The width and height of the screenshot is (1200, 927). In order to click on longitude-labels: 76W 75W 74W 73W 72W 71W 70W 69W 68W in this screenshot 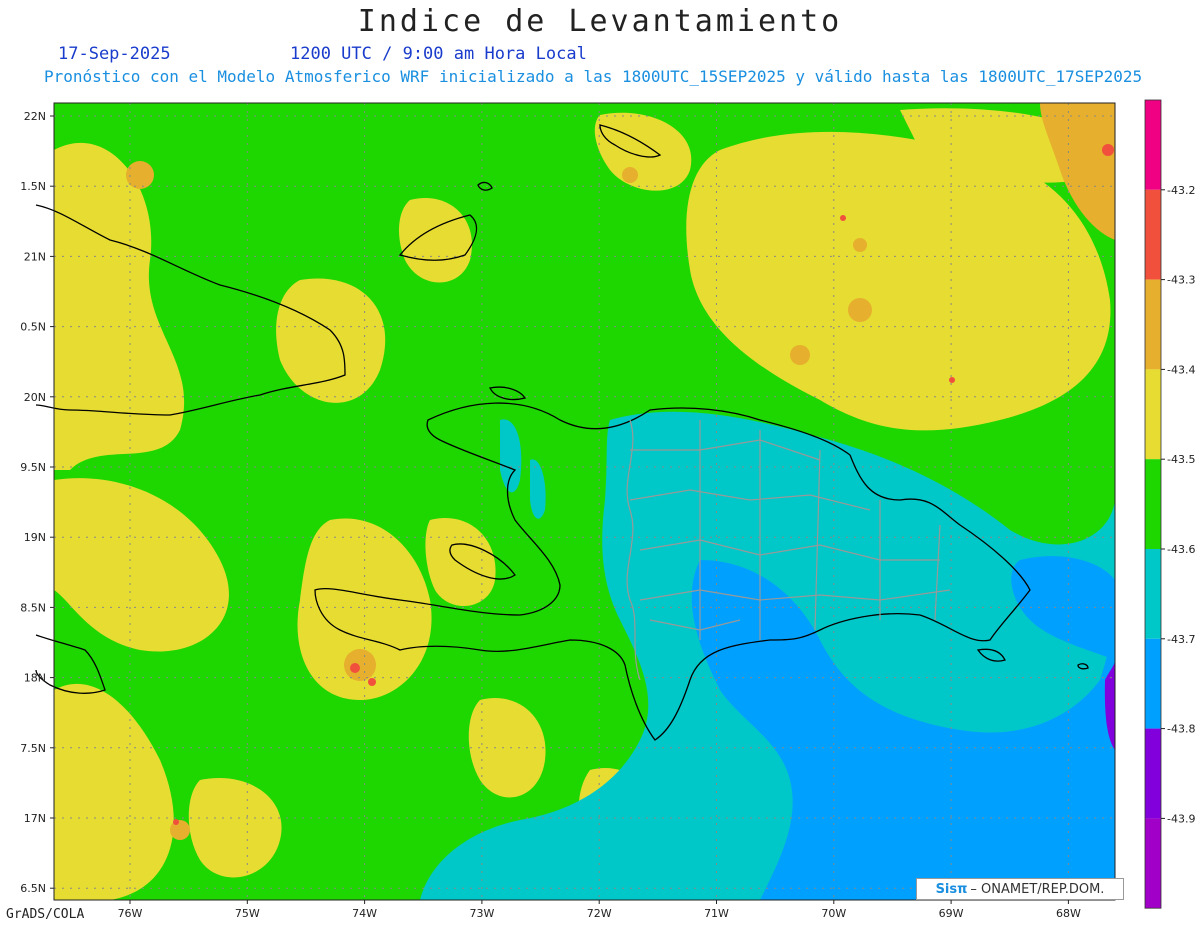, I will do `click(599, 910)`.